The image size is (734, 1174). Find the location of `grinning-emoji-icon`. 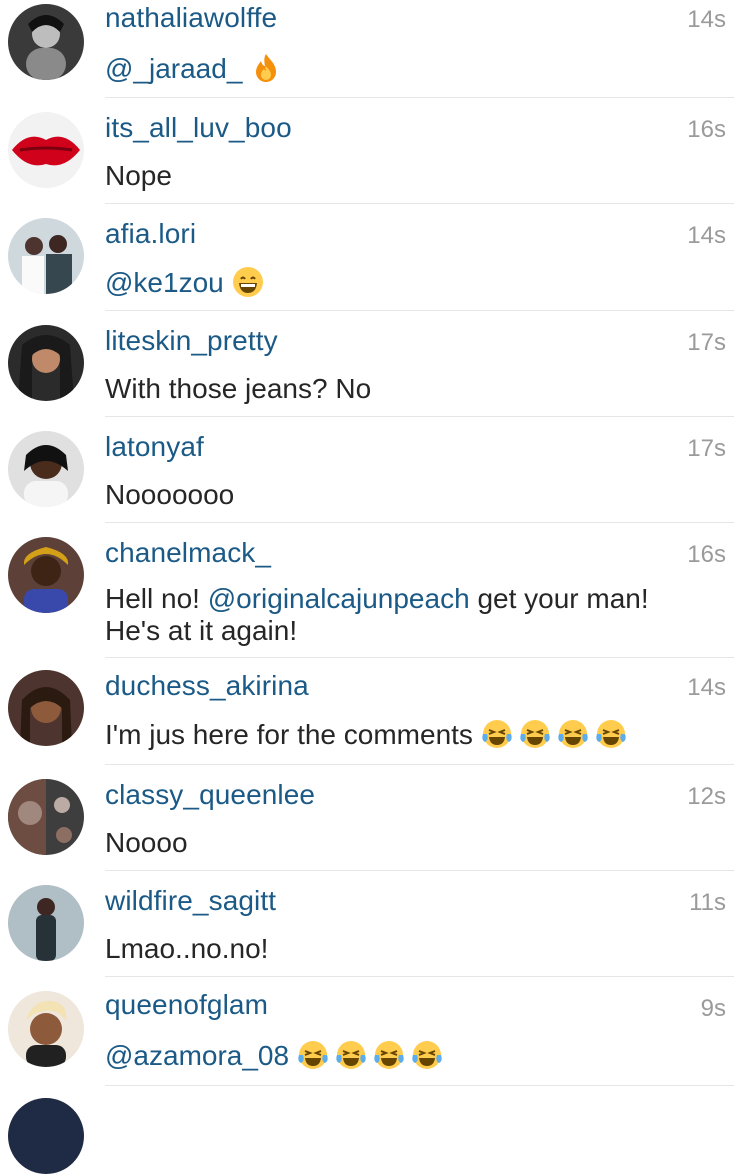

grinning-emoji-icon is located at coordinates (248, 282).